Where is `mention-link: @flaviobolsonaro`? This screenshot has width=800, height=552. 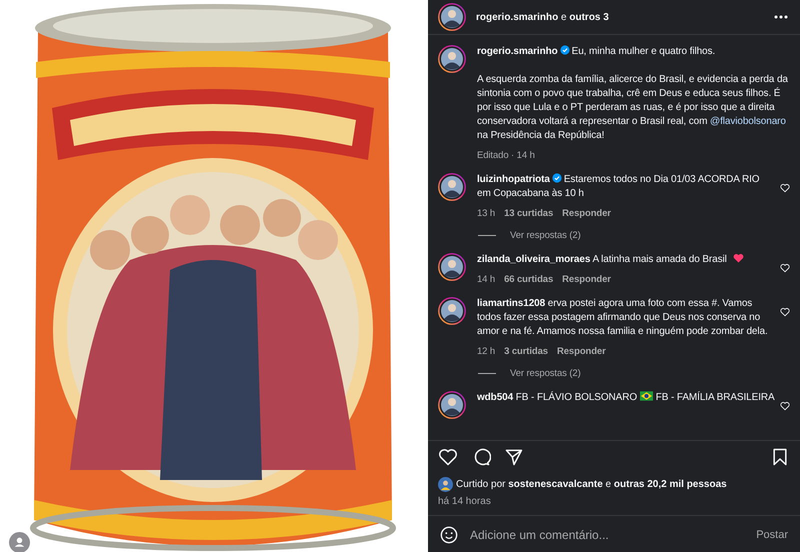 mention-link: @flaviobolsonaro is located at coordinates (748, 121).